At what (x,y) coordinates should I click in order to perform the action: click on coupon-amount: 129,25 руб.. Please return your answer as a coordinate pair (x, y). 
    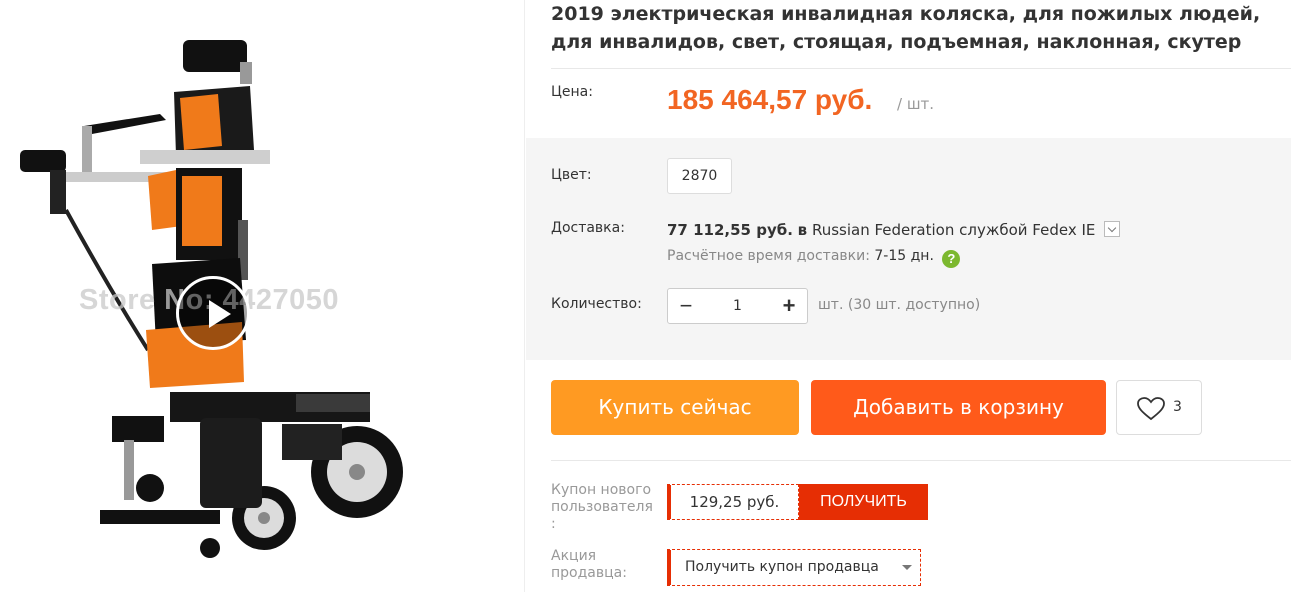
    Looking at the image, I should click on (733, 502).